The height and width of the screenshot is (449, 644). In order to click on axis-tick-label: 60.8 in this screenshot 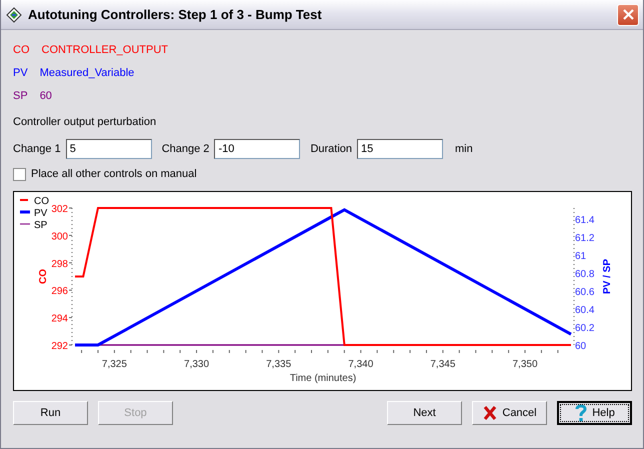, I will do `click(584, 274)`.